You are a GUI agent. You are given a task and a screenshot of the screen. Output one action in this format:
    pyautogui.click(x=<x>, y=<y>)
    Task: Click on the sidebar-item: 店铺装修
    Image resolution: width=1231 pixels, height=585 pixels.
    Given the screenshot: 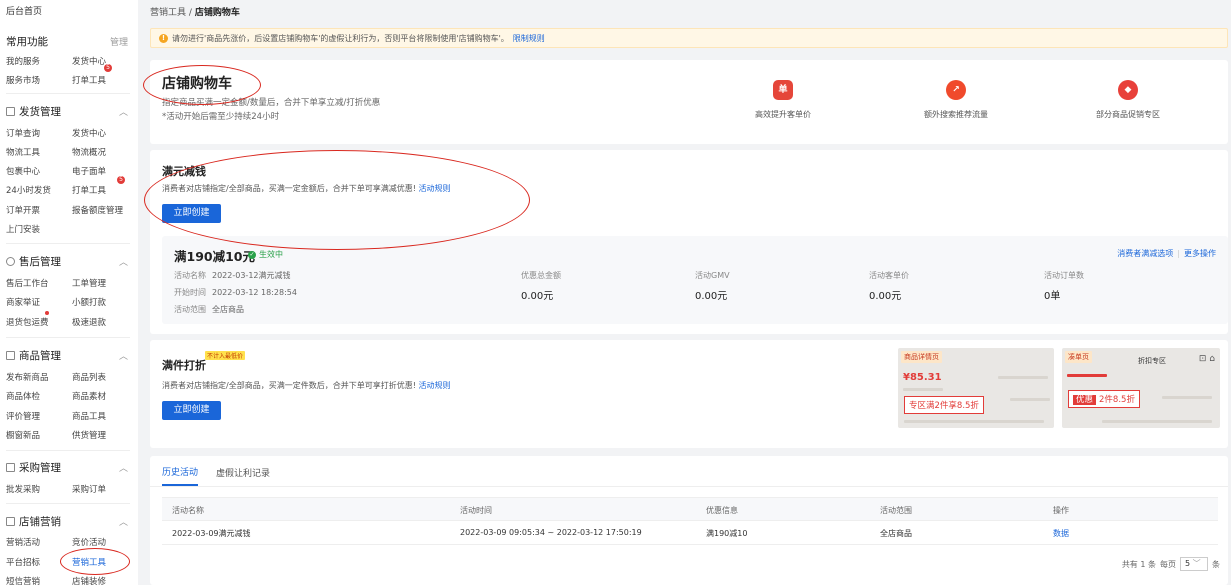 What is the action you would take?
    pyautogui.click(x=89, y=580)
    